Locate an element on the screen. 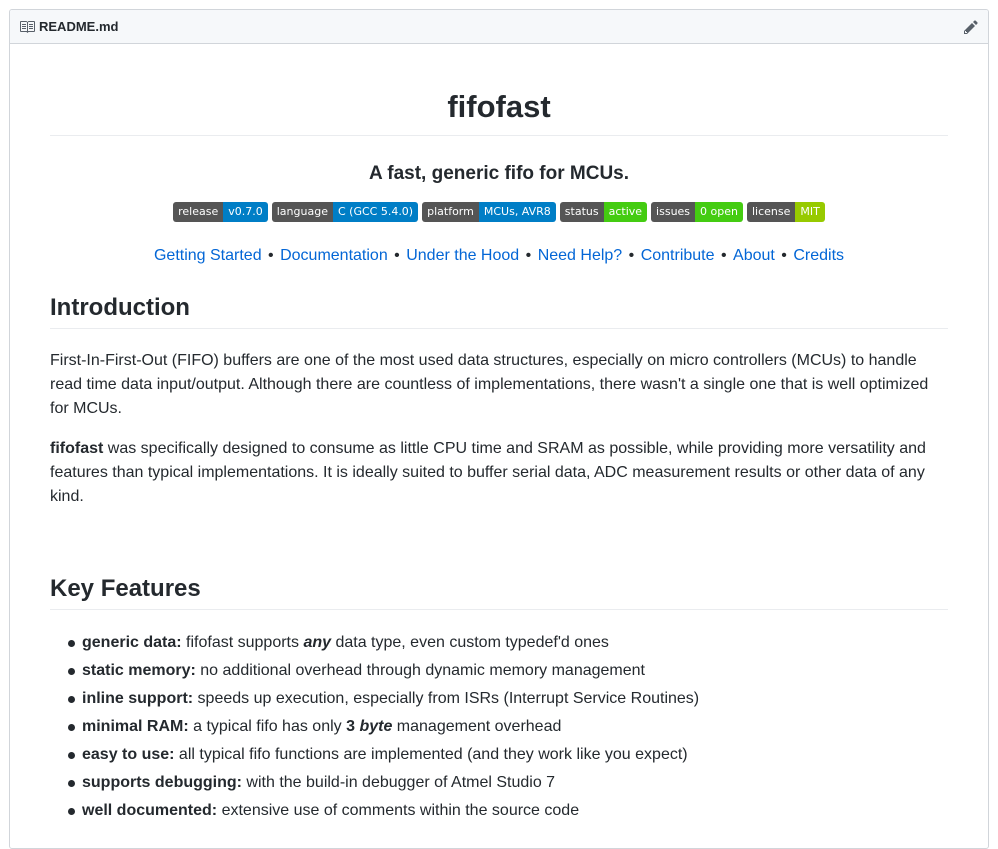 This screenshot has height=849, width=998. nav-link-credits: Credits is located at coordinates (818, 255).